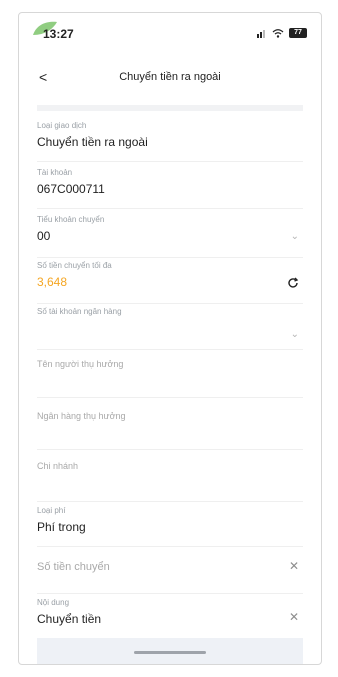 This screenshot has height=677, width=338. Describe the element at coordinates (170, 188) in the screenshot. I see `account-field: Tài khoản 067C000711` at that location.